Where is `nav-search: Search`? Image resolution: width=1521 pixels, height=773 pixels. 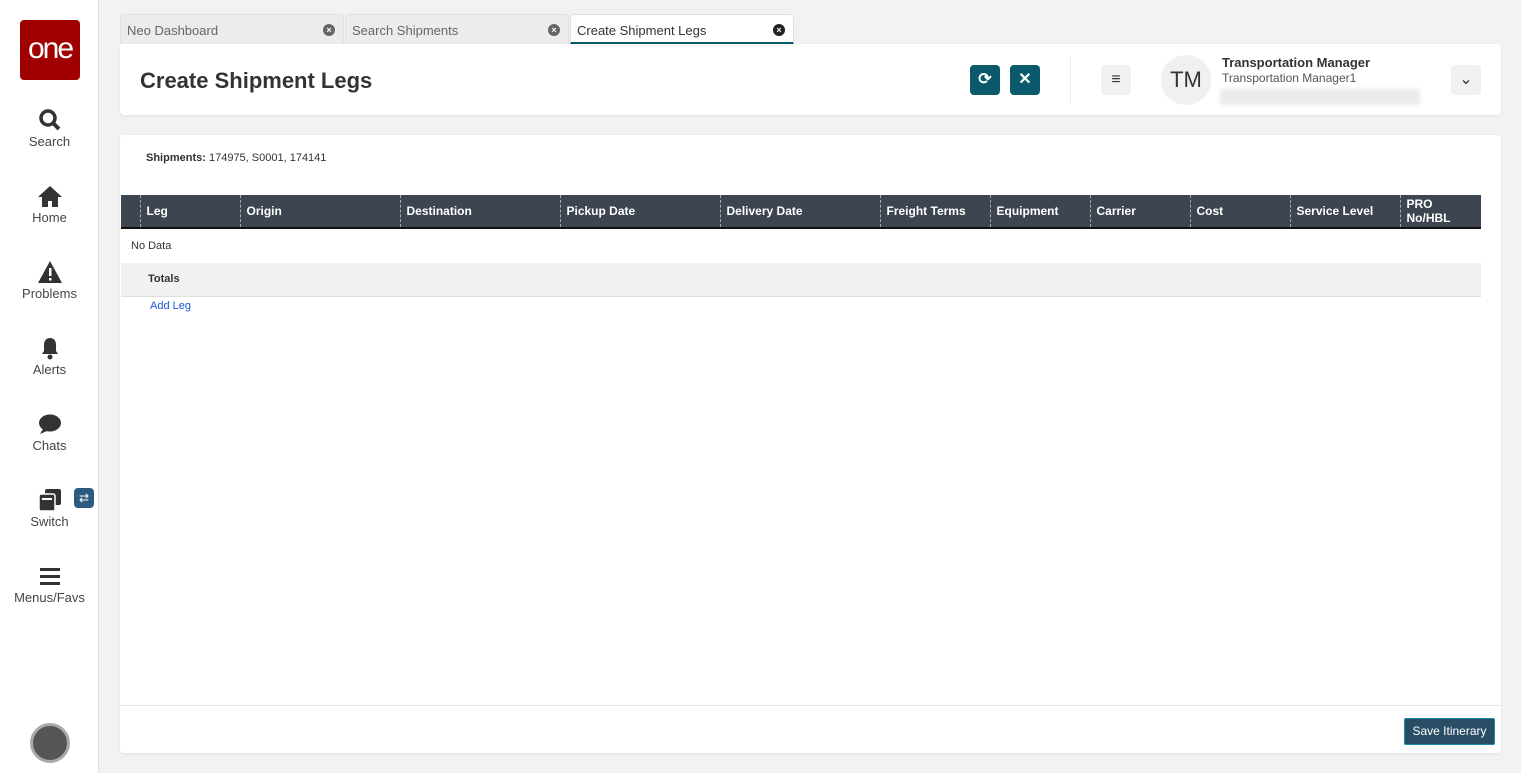 nav-search: Search is located at coordinates (49, 128).